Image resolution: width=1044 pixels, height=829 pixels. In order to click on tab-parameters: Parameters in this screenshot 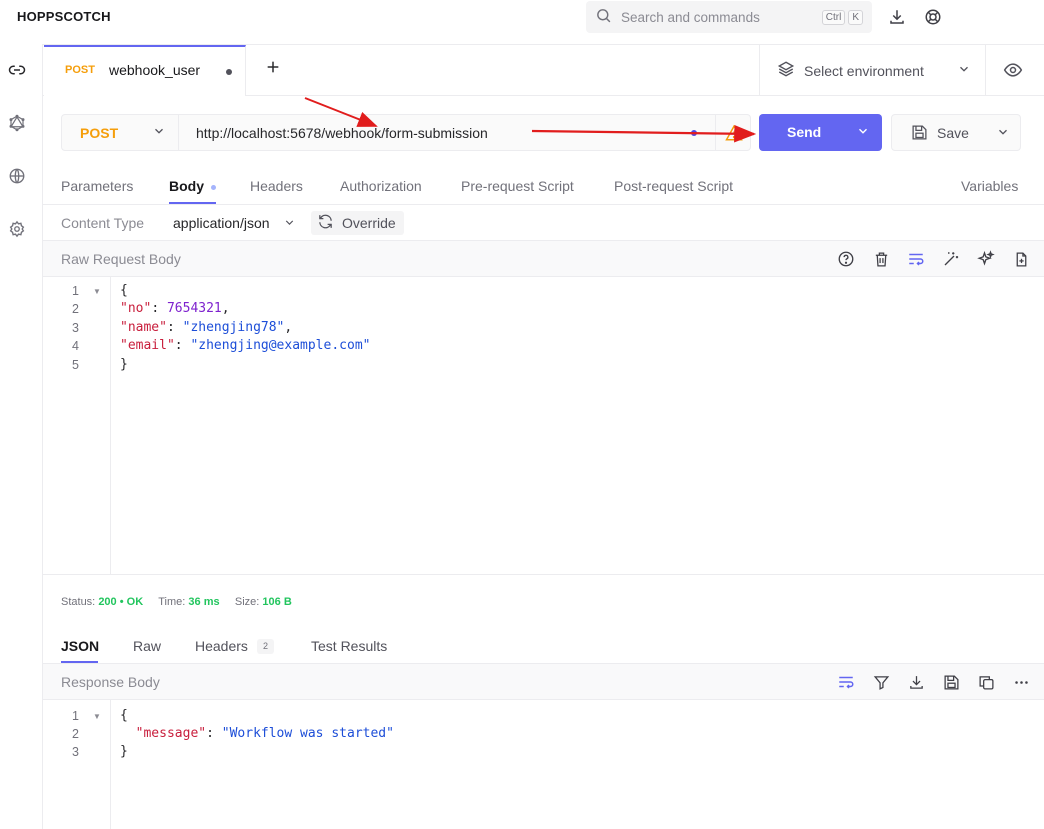, I will do `click(97, 186)`.